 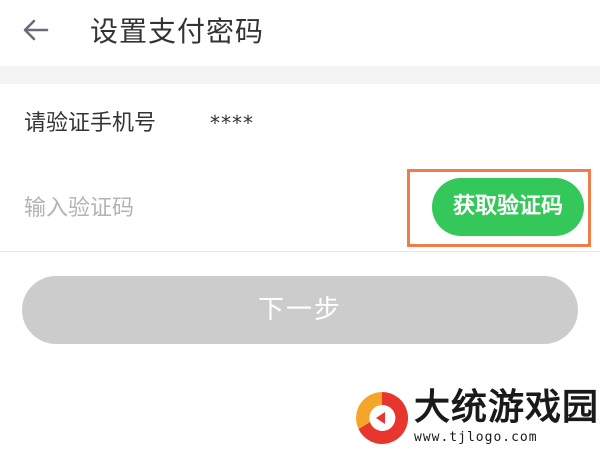 I want to click on back-button, so click(x=36, y=32).